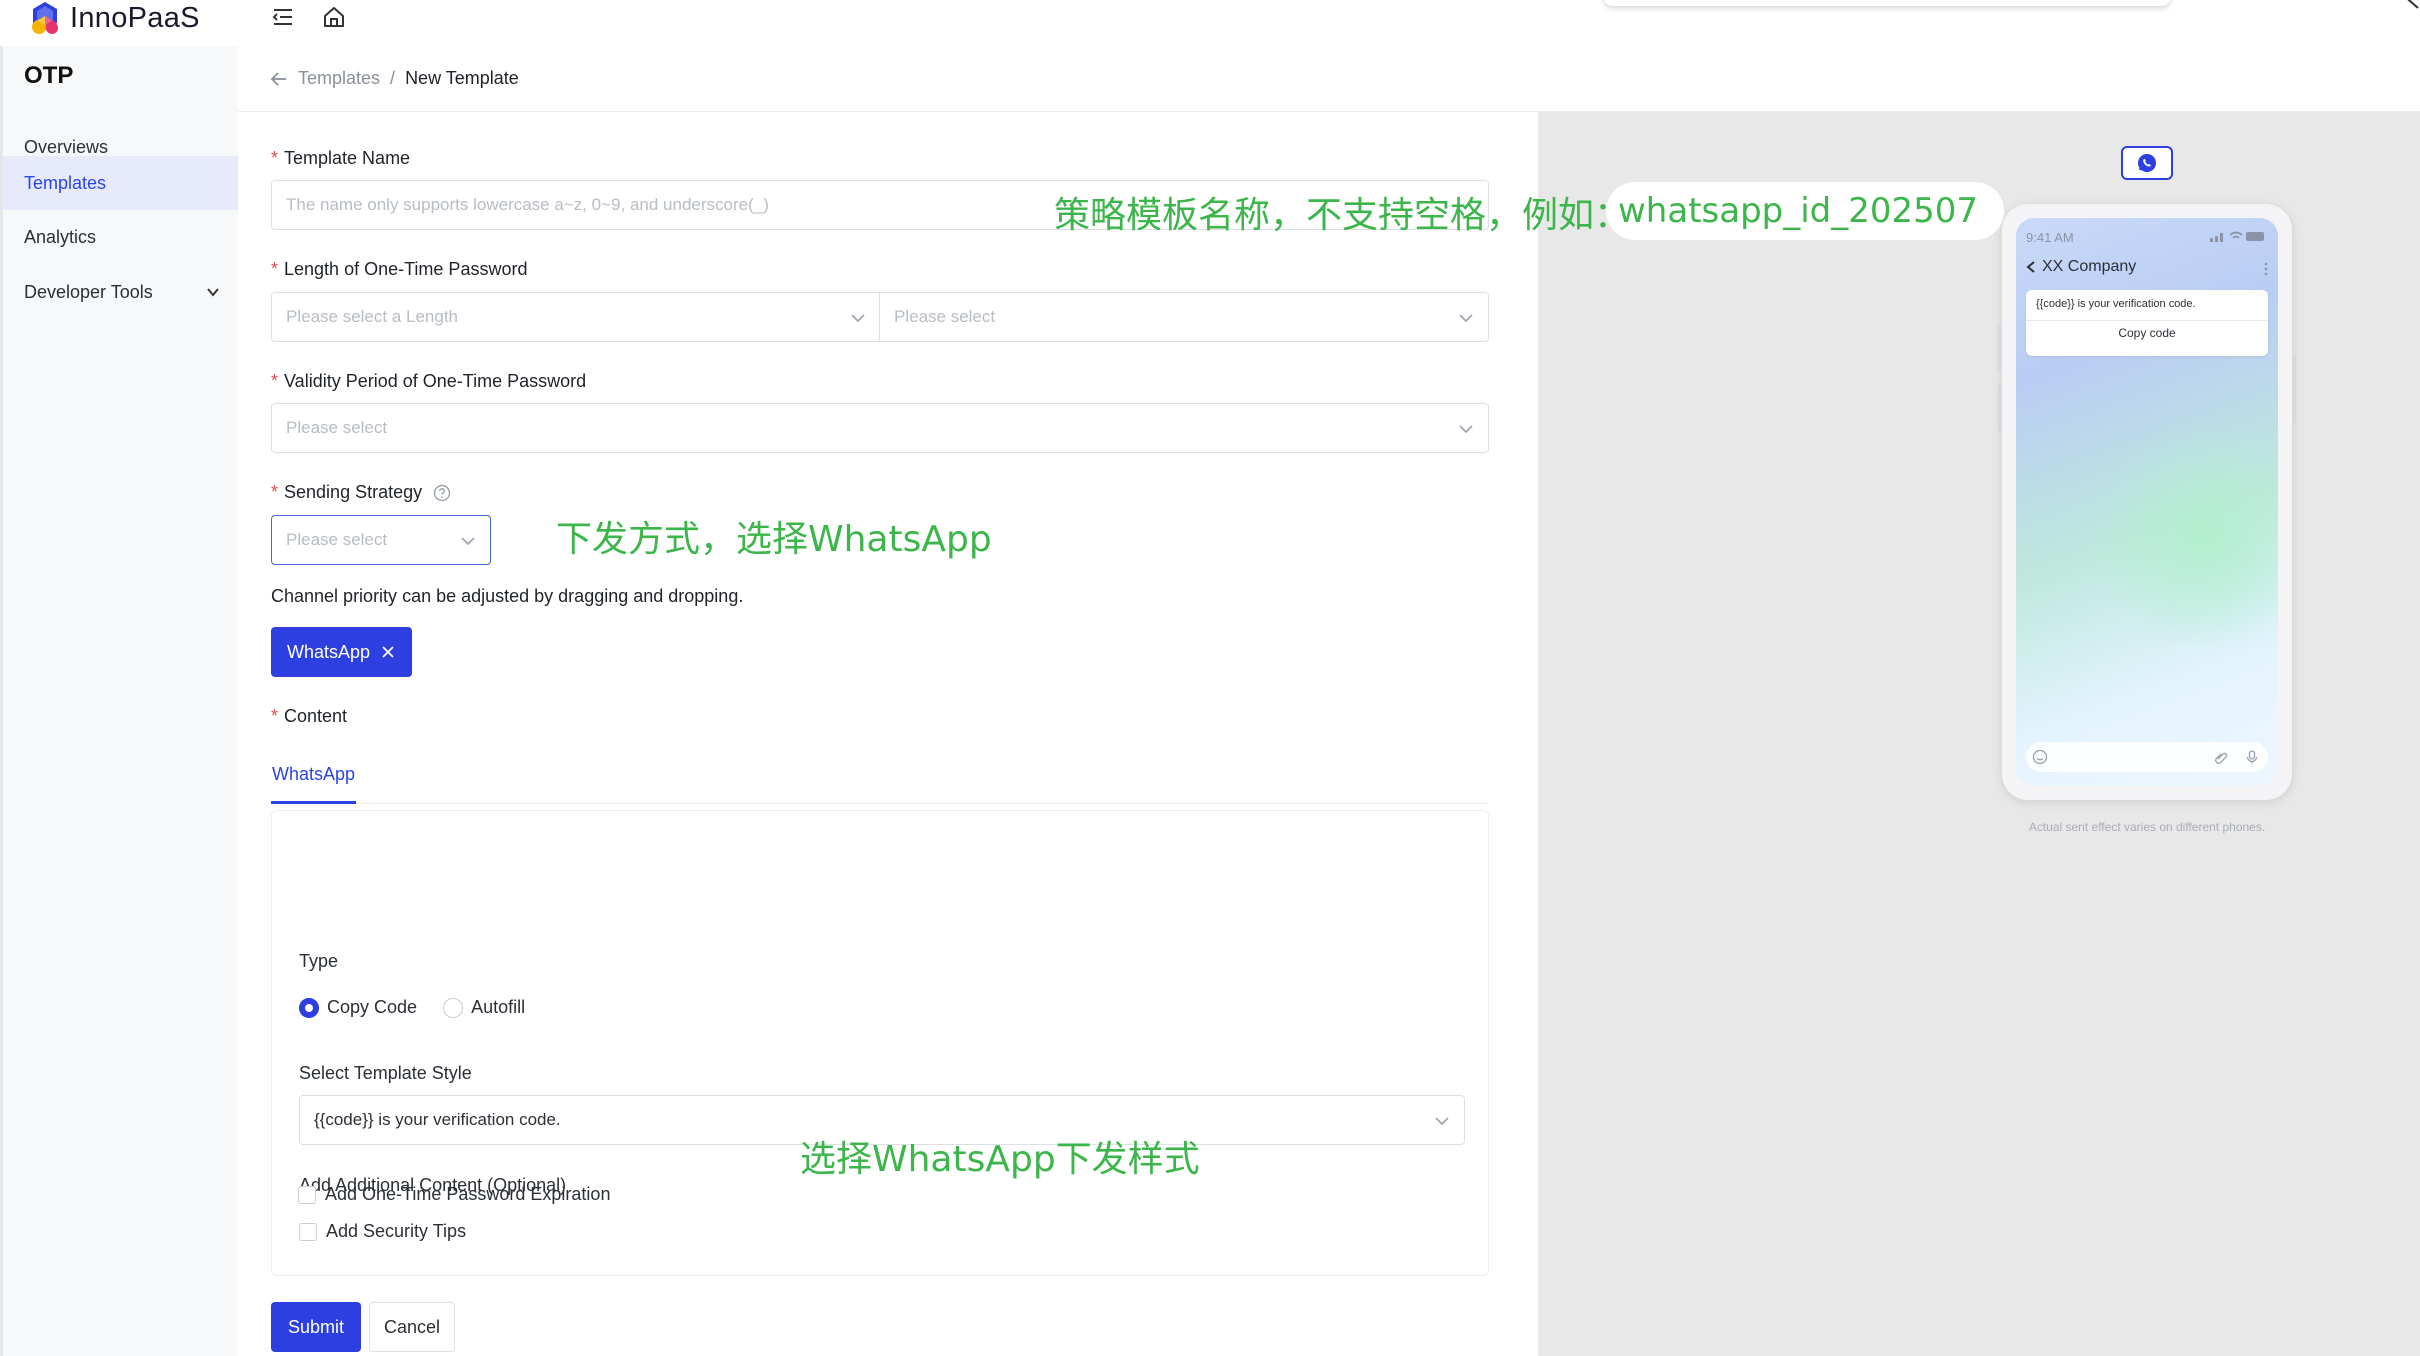 The width and height of the screenshot is (2420, 1356). Describe the element at coordinates (2040, 757) in the screenshot. I see `emoji-icon` at that location.